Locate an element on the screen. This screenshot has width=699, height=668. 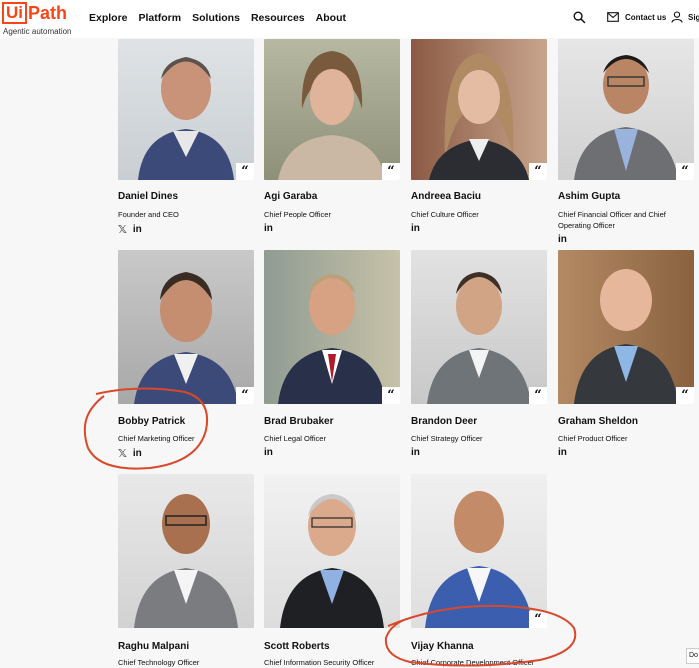
nav-platform: Platform is located at coordinates (160, 18).